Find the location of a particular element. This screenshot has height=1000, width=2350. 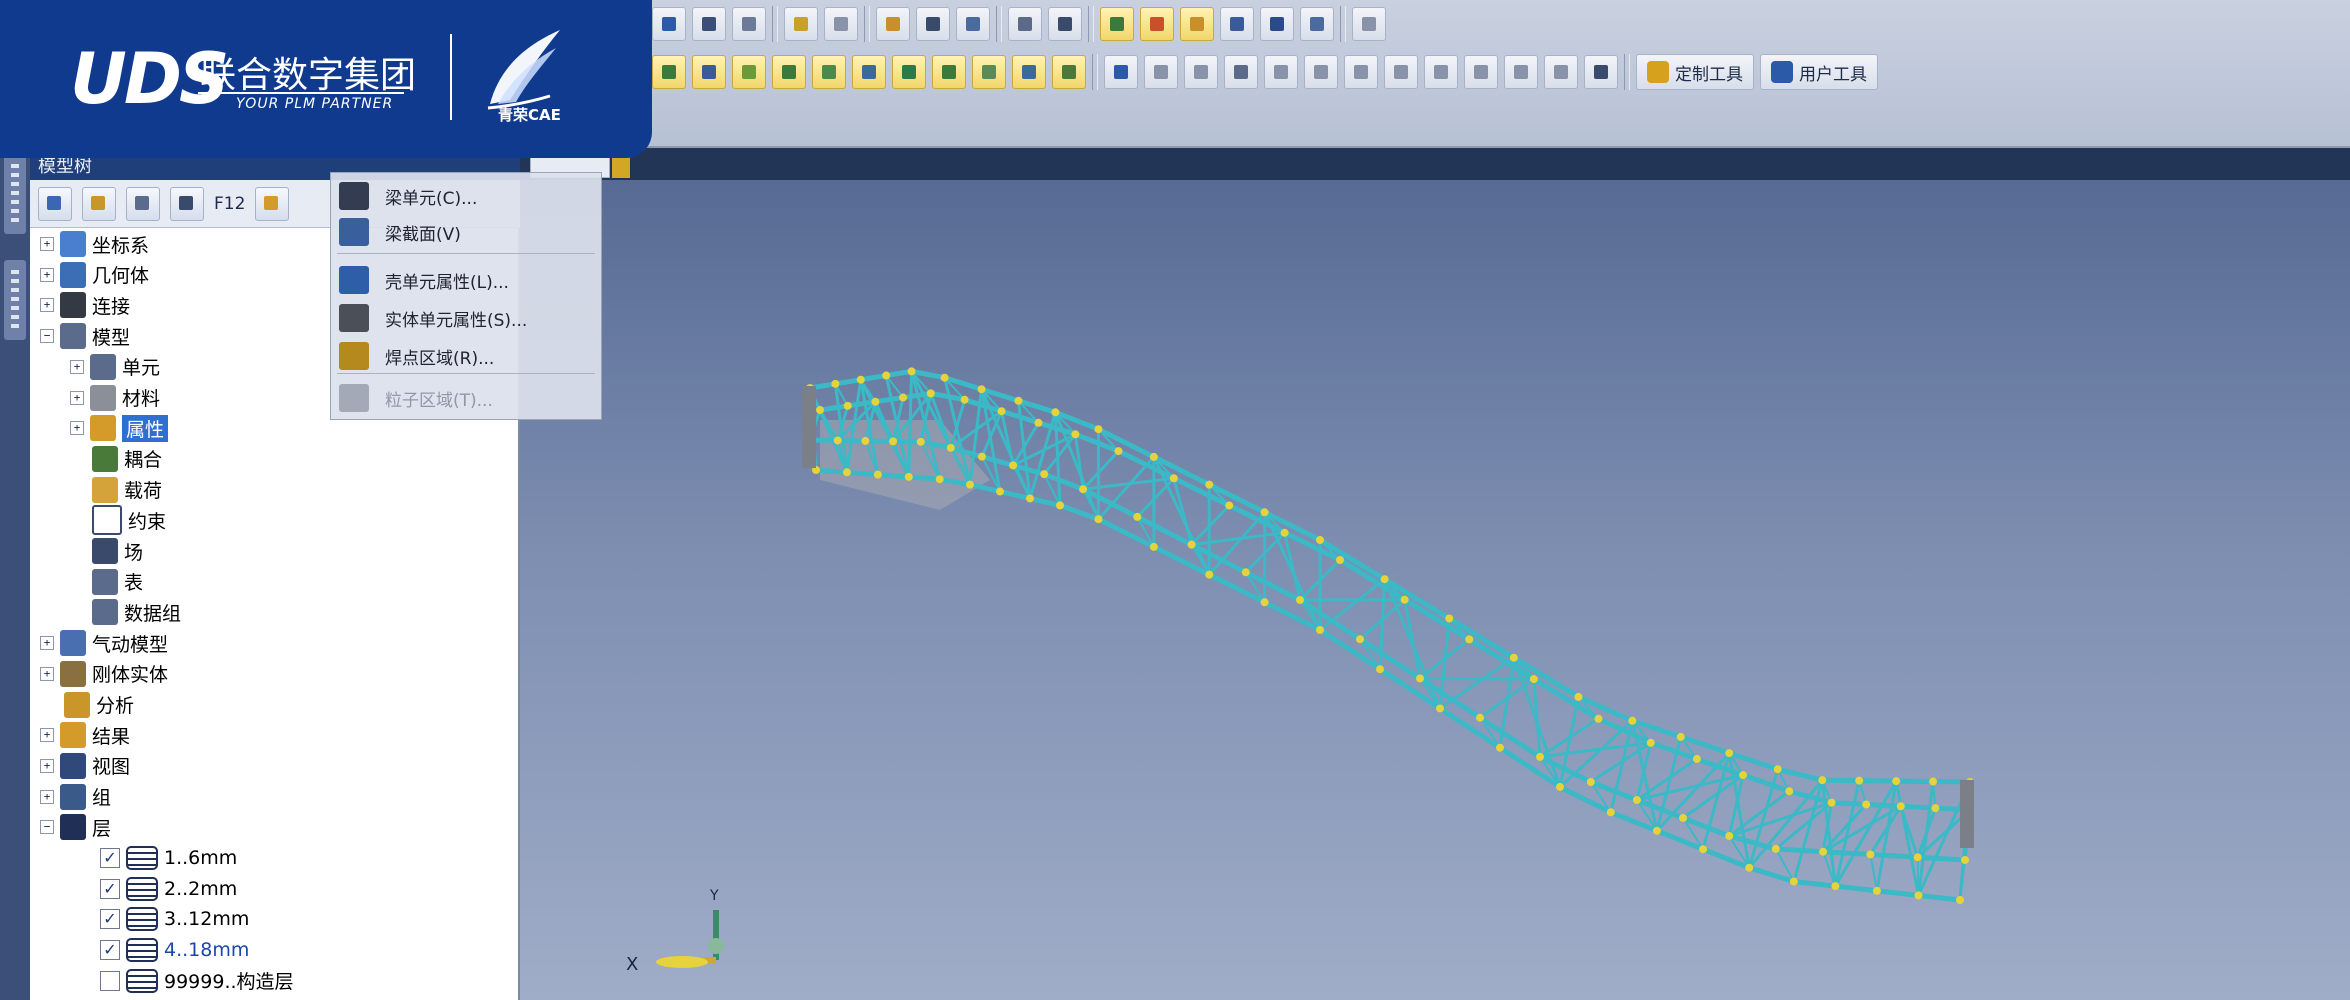

tree-view-icon is located at coordinates (55, 203).